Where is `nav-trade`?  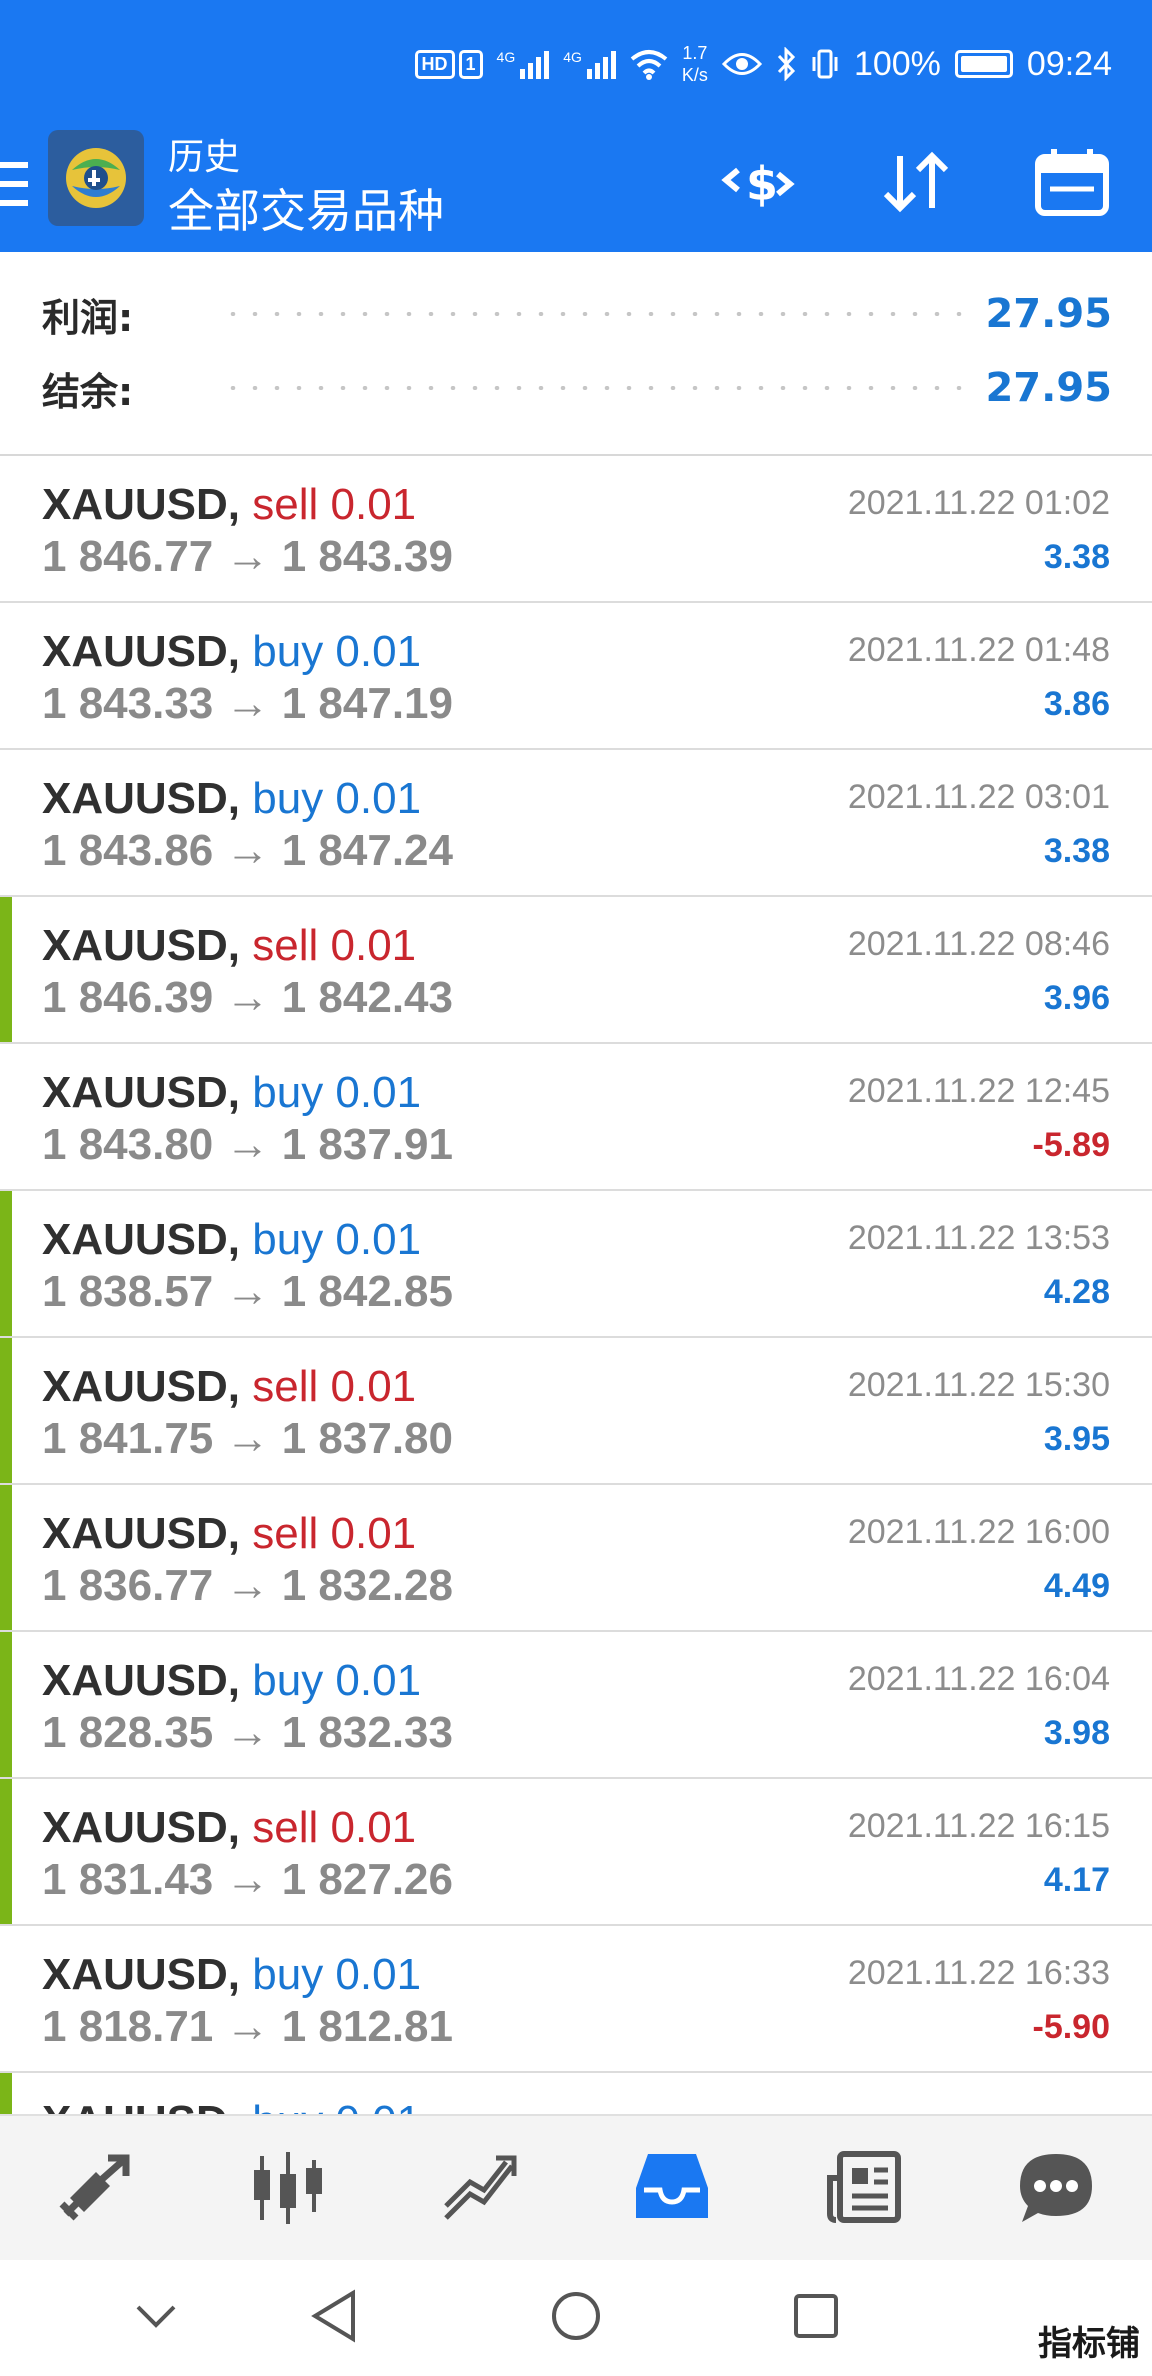
nav-trade is located at coordinates (480, 2188).